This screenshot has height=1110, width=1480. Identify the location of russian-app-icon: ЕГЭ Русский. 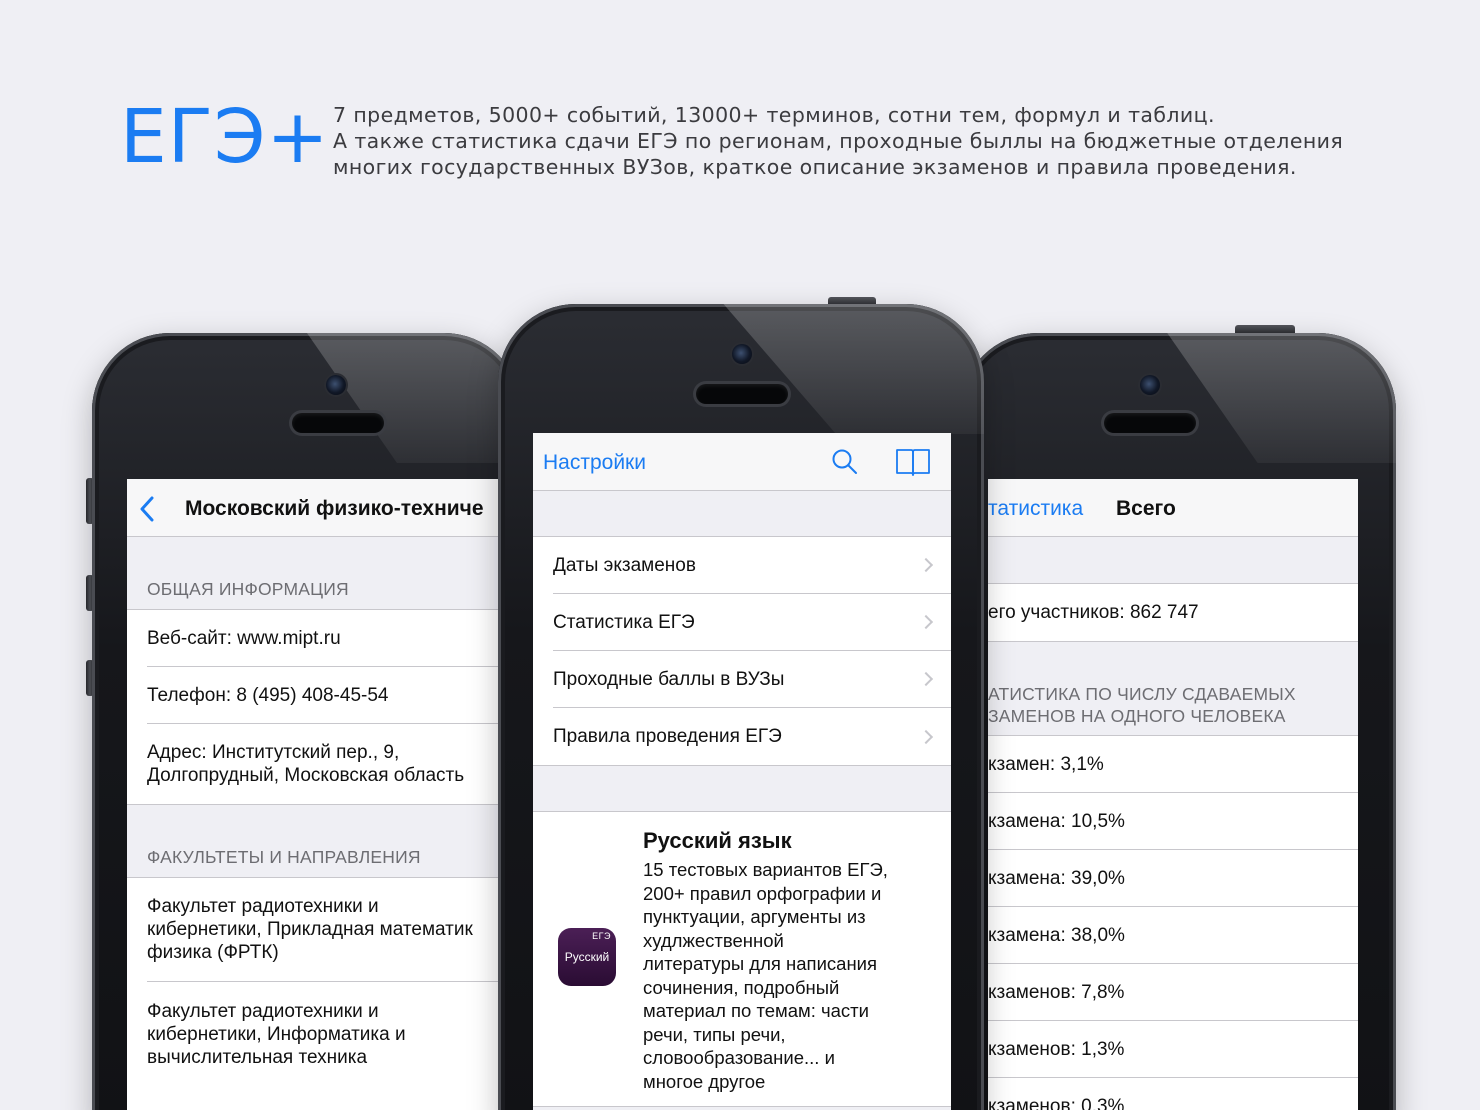
(587, 957).